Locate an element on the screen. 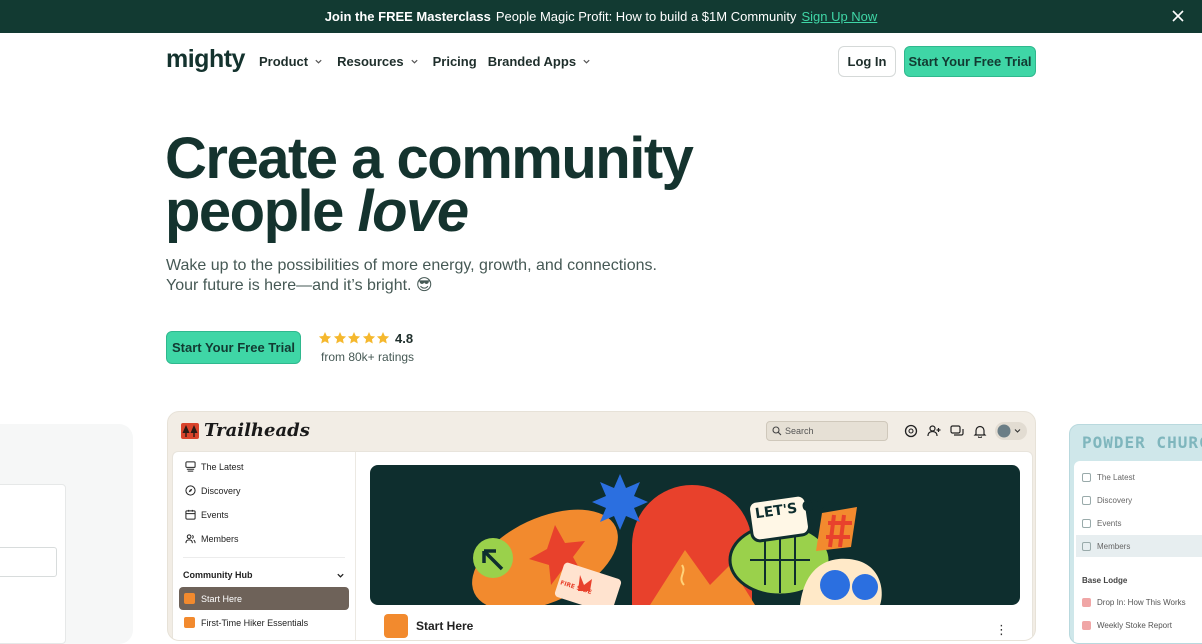 Image resolution: width=1202 pixels, height=644 pixels. nav-item-pricing: Pricing is located at coordinates (455, 61).